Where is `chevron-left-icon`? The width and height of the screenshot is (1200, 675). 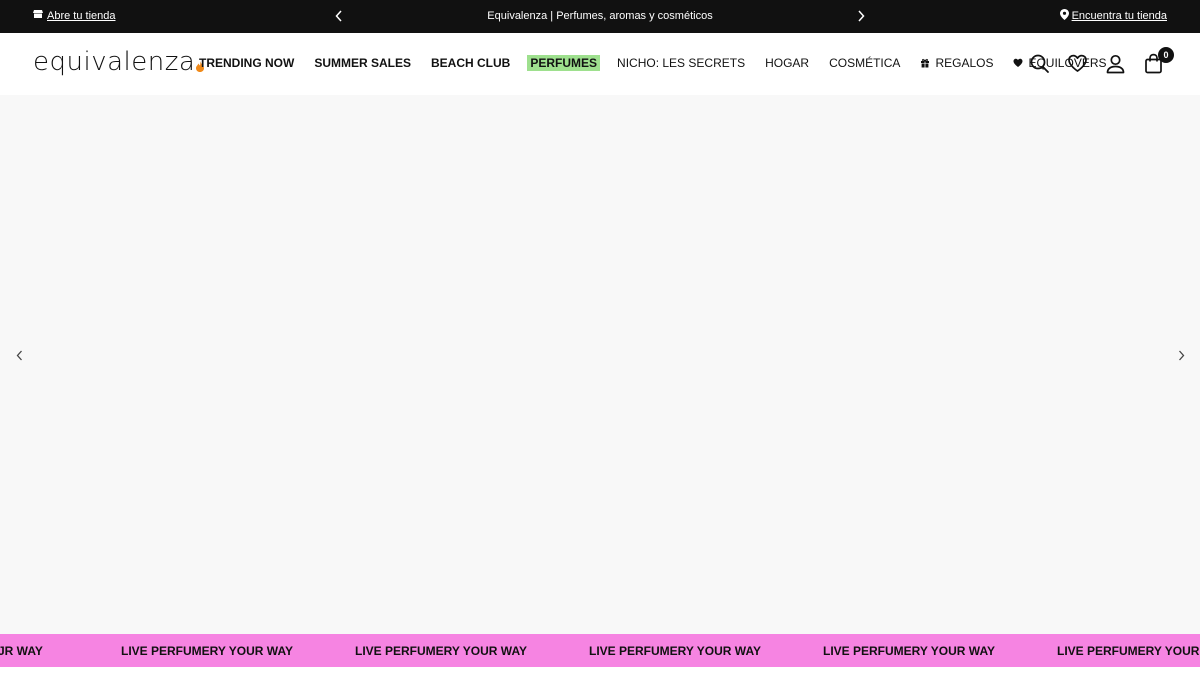 chevron-left-icon is located at coordinates (19, 355).